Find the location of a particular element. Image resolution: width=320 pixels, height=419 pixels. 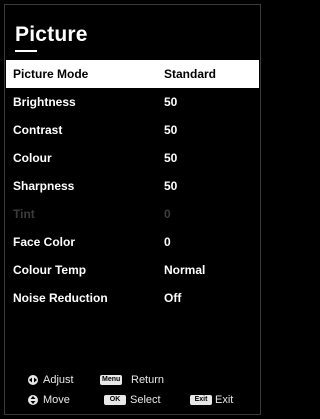

menu-item-picture-mode: Picture Mode Standard is located at coordinates (132, 74).